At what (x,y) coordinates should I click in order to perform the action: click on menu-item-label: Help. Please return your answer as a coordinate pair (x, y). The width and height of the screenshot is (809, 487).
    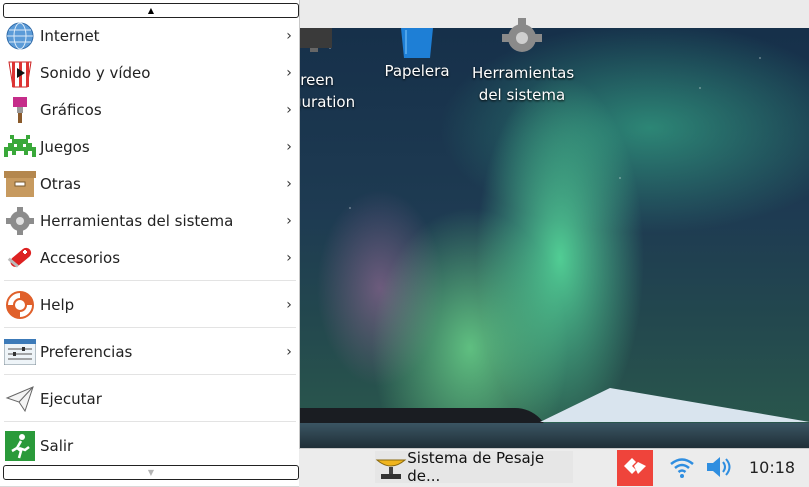
    Looking at the image, I should click on (57, 305).